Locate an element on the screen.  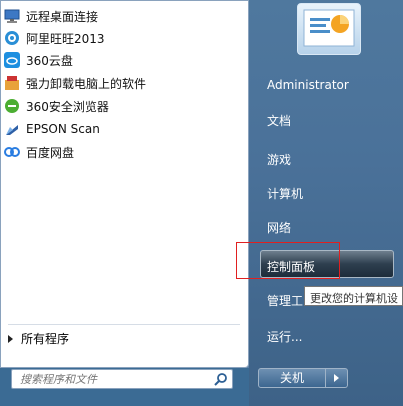
program-item-360-cloud: 360云盘 is located at coordinates (123, 60).